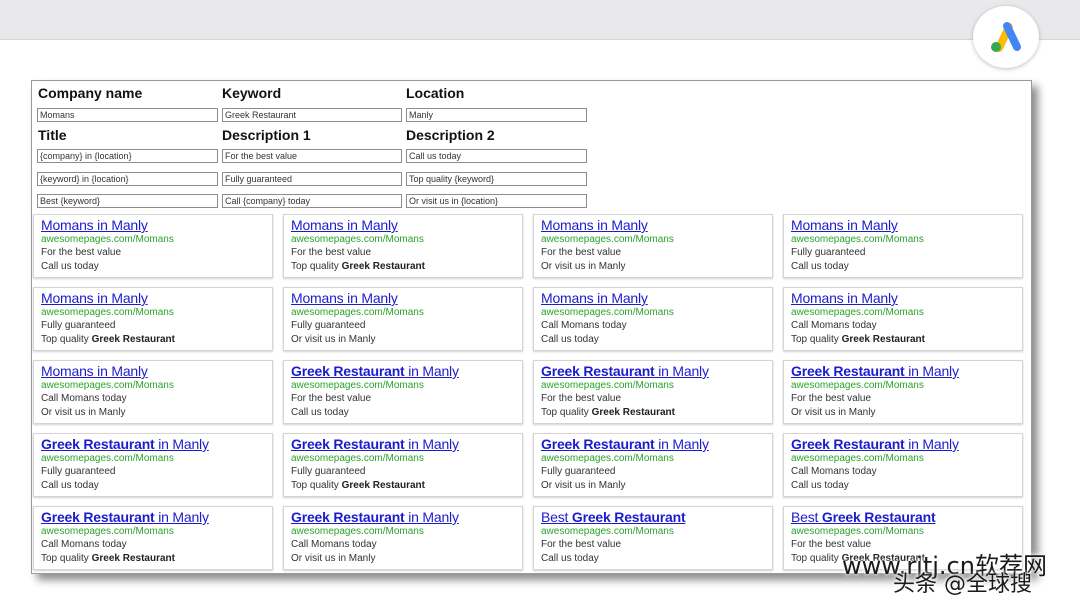 The width and height of the screenshot is (1080, 608). I want to click on title-label: Title, so click(52, 135).